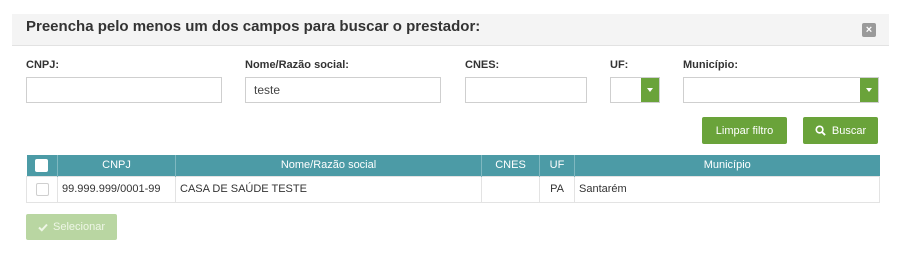 This screenshot has height=256, width=907. Describe the element at coordinates (124, 90) in the screenshot. I see `cnpj-input` at that location.